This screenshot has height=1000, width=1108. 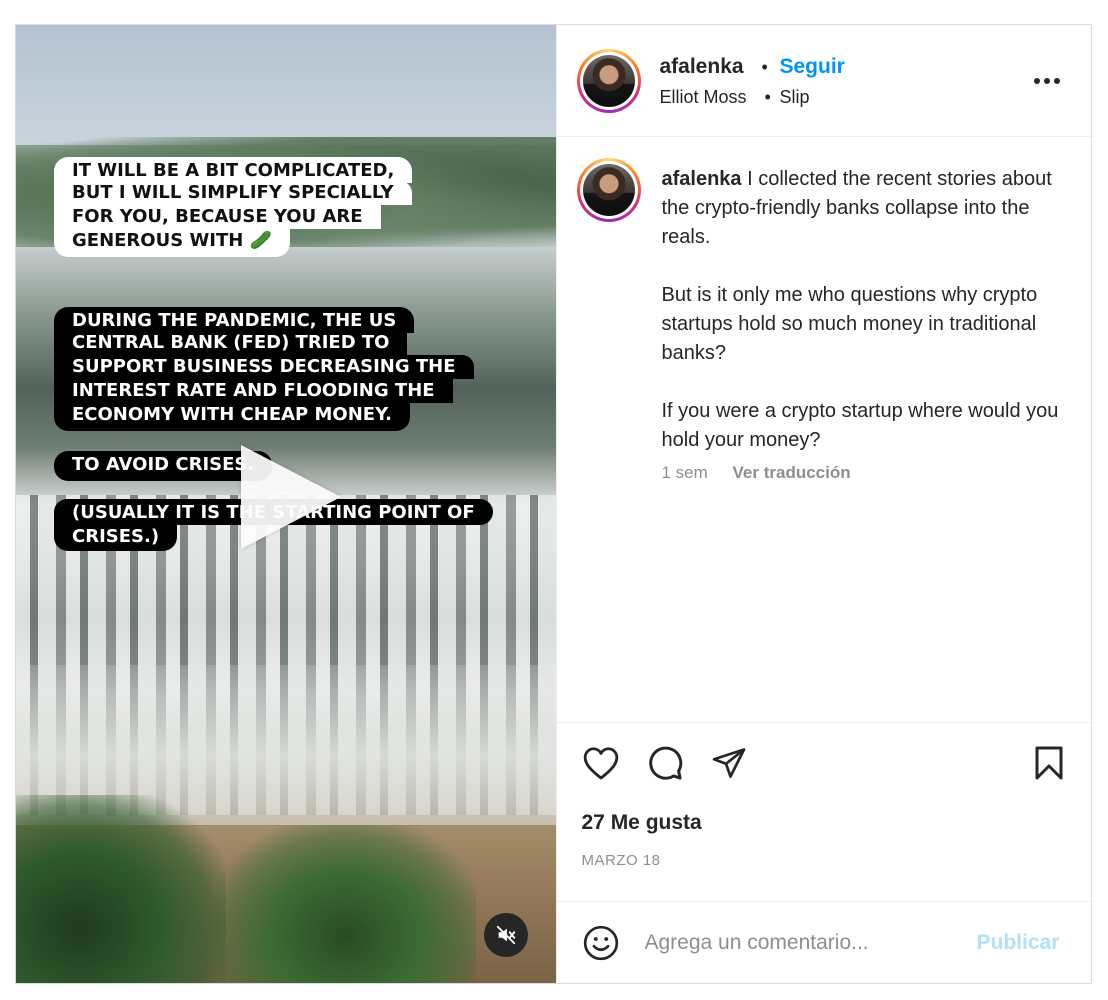 I want to click on save-button, so click(x=1049, y=763).